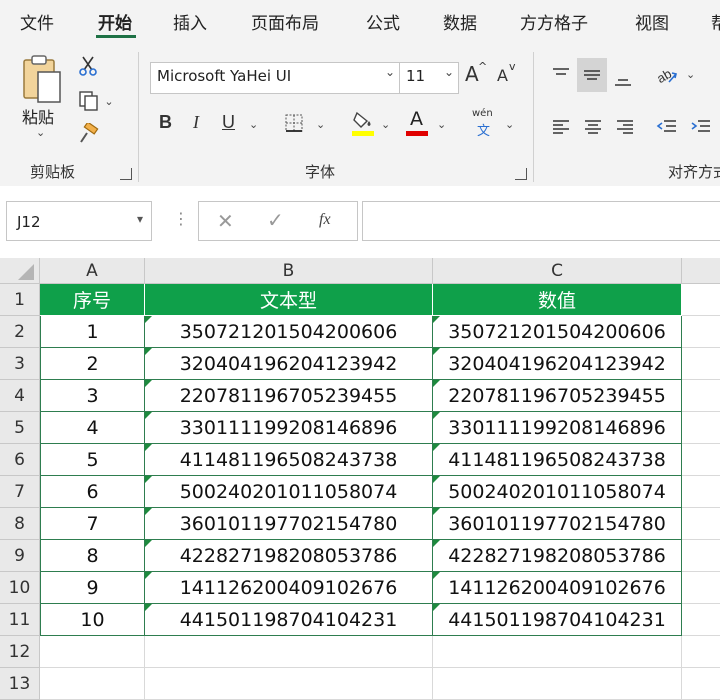 The image size is (720, 700). Describe the element at coordinates (20, 364) in the screenshot. I see `row-header-3: 3` at that location.